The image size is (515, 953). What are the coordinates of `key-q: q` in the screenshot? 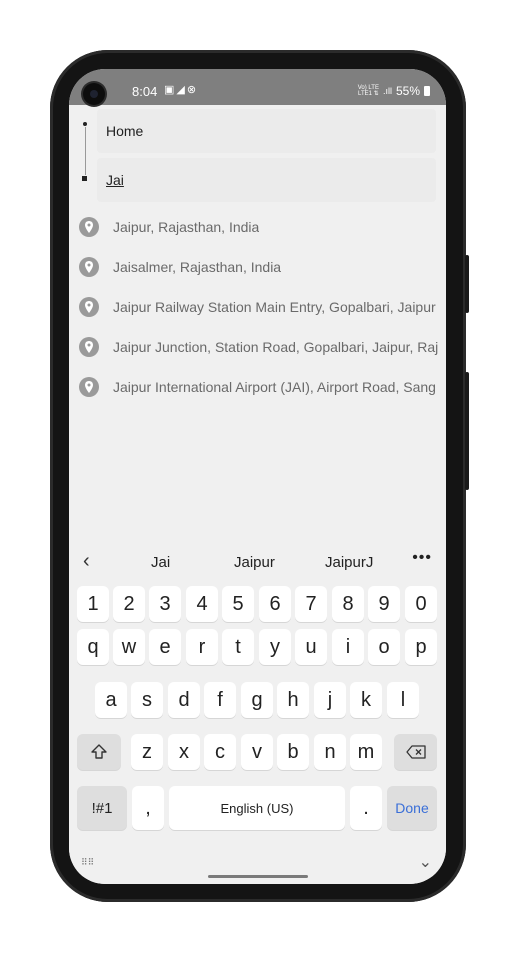 It's located at (93, 647).